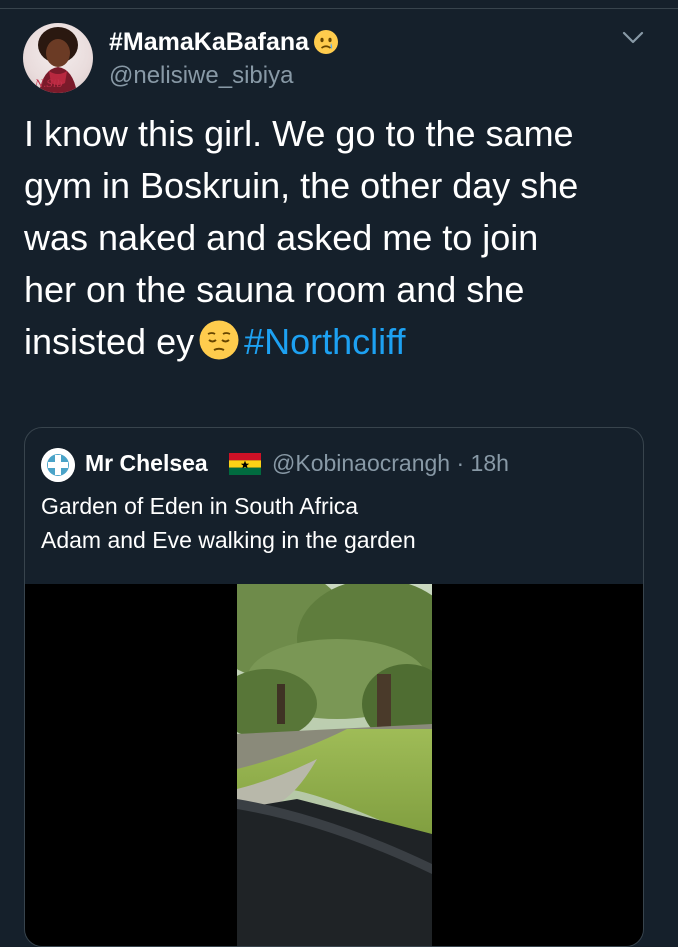 The height and width of the screenshot is (947, 678). What do you see at coordinates (109, 341) in the screenshot?
I see `tweet-body-line: insisted ey` at bounding box center [109, 341].